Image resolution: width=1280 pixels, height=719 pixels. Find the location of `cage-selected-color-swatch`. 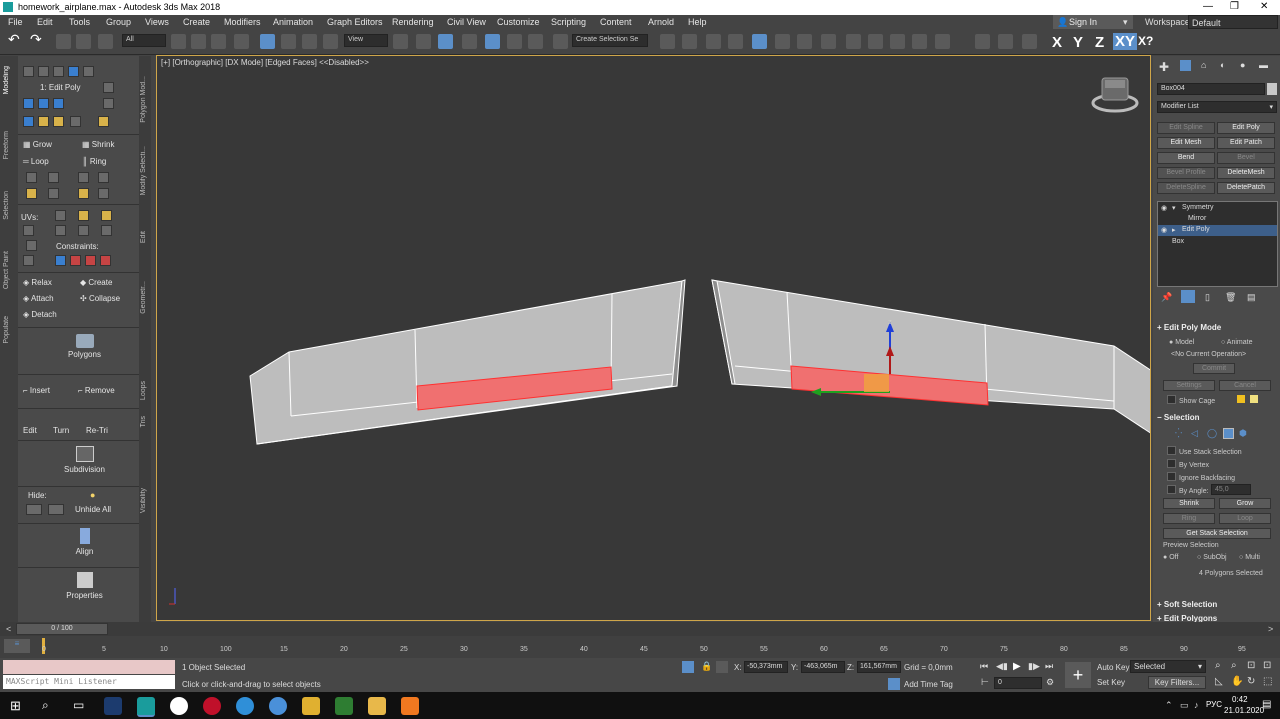

cage-selected-color-swatch is located at coordinates (1254, 399).